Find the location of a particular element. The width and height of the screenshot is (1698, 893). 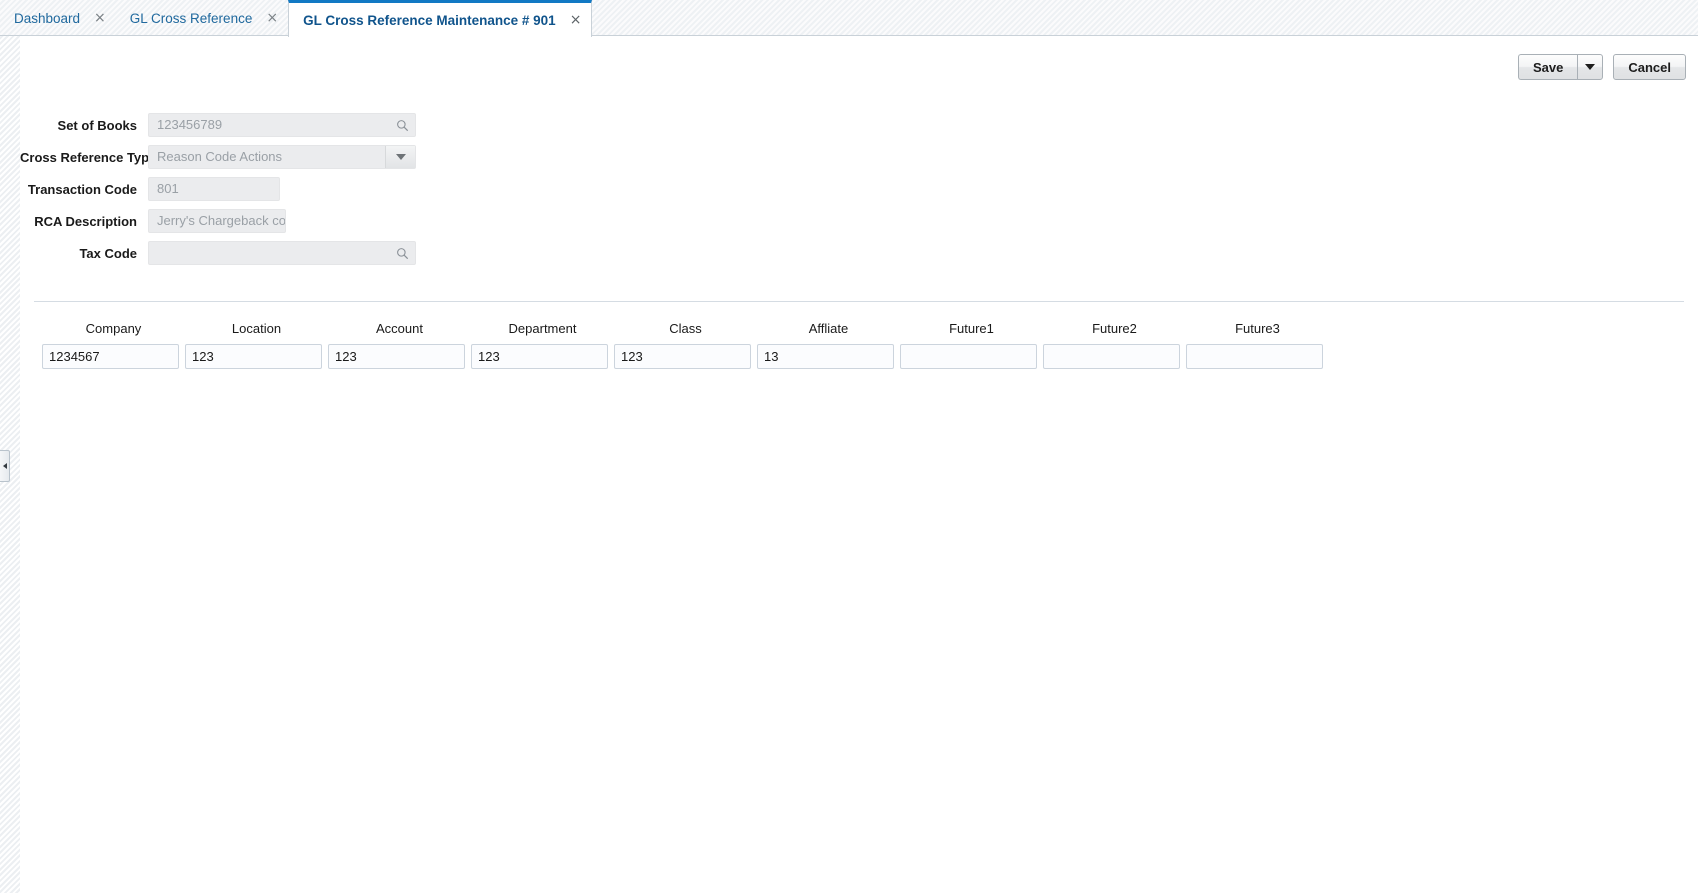

form-row-set-of-books: Set of Books 123456789 is located at coordinates (859, 125).